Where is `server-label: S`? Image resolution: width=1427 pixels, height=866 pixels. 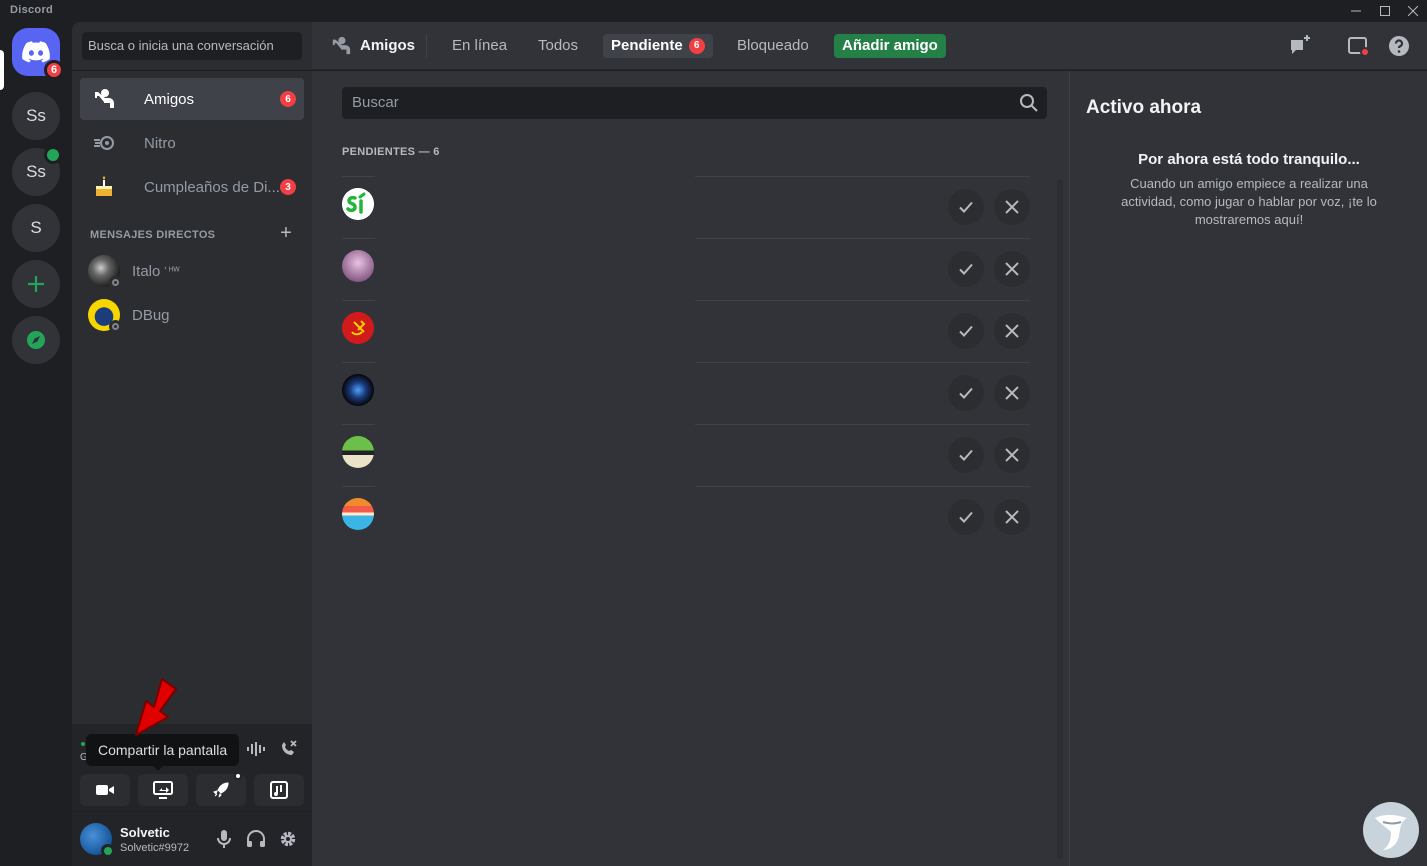
server-label: S is located at coordinates (36, 227).